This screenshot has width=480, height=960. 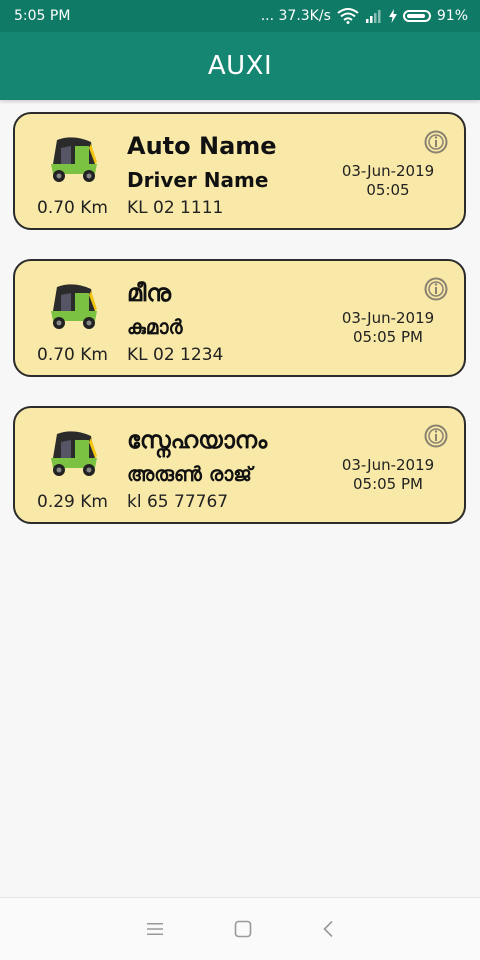 I want to click on driver-name: കുമാർ, so click(x=155, y=327).